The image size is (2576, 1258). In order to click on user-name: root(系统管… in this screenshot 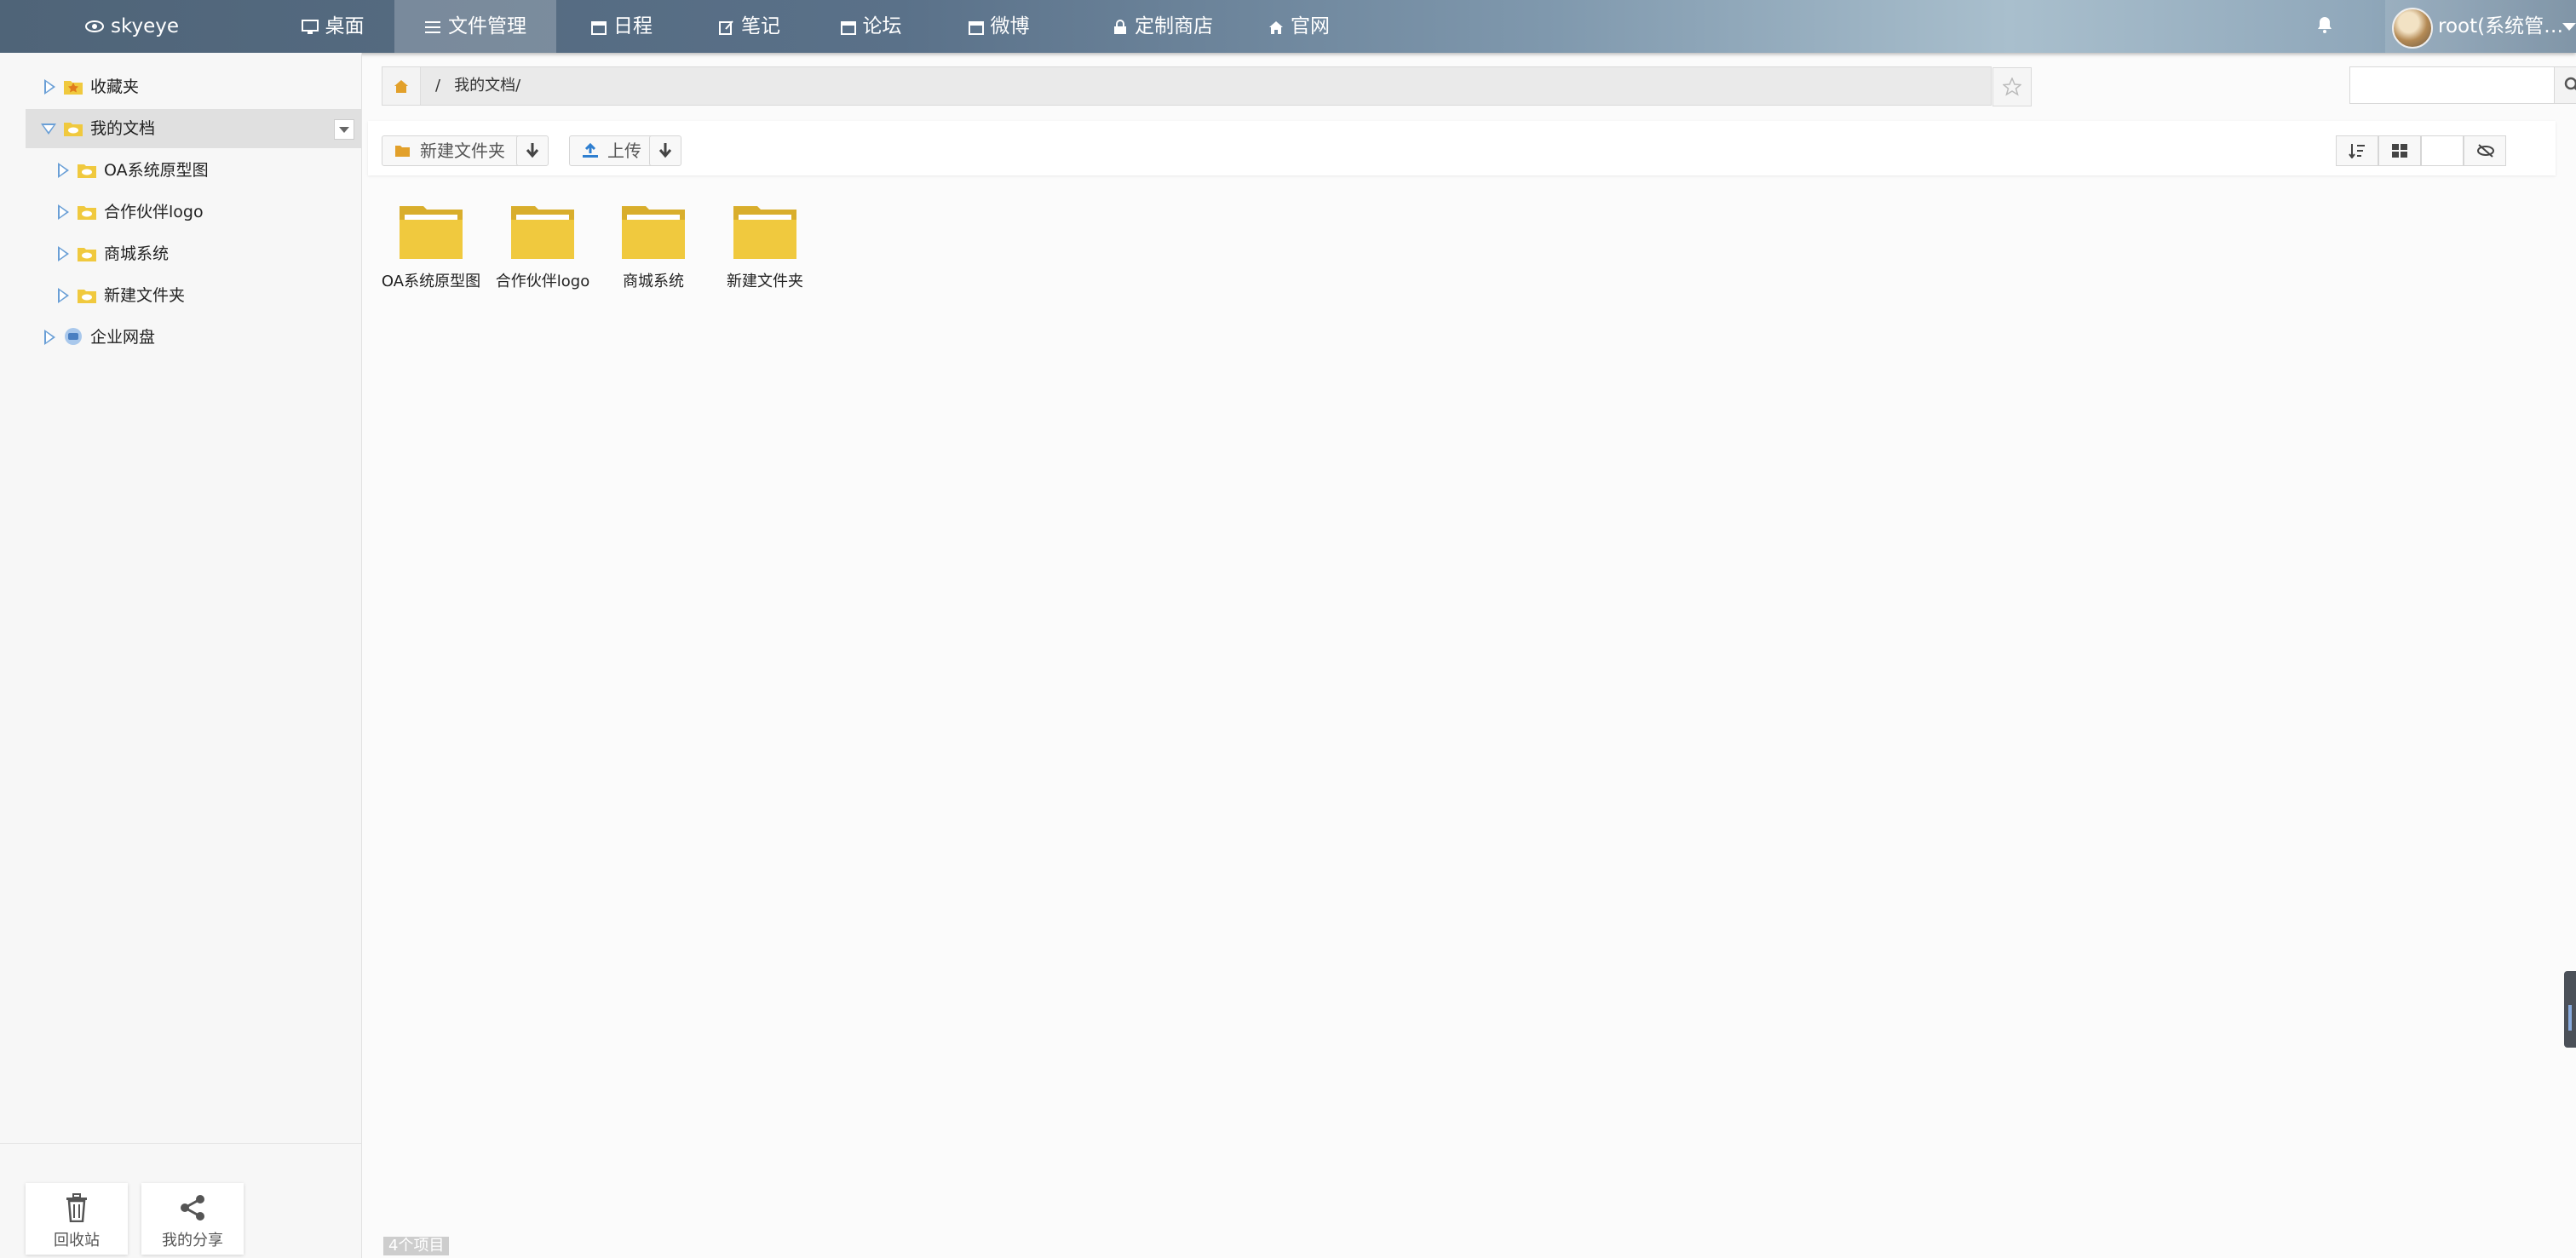, I will do `click(2501, 26)`.